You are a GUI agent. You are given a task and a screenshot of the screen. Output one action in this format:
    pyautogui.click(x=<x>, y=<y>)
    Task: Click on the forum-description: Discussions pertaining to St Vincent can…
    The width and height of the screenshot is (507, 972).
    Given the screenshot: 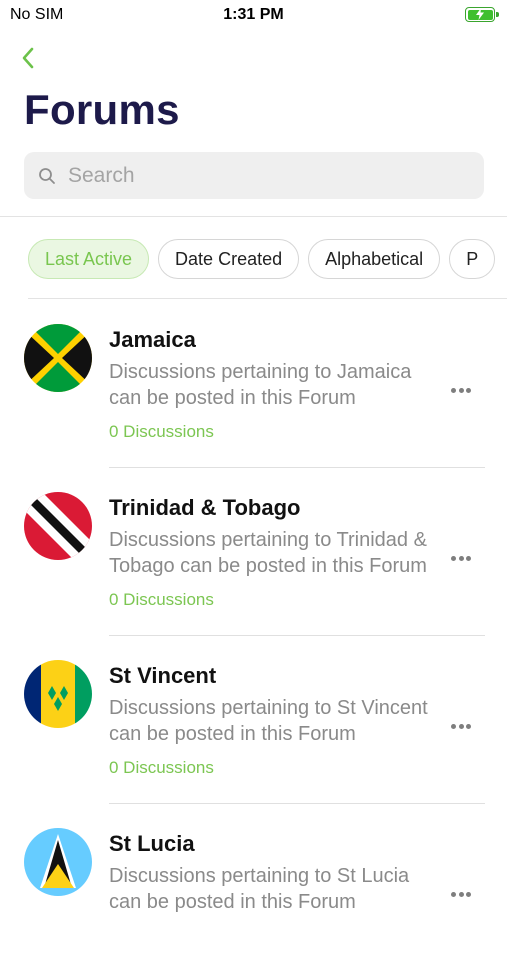 What is the action you would take?
    pyautogui.click(x=268, y=721)
    